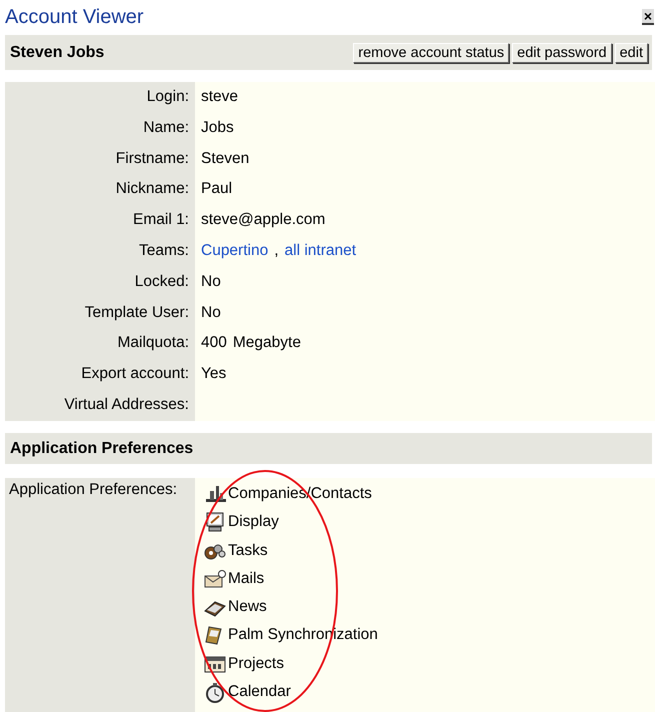 This screenshot has height=712, width=655. Describe the element at coordinates (263, 220) in the screenshot. I see `field-value: steve@apple.com` at that location.